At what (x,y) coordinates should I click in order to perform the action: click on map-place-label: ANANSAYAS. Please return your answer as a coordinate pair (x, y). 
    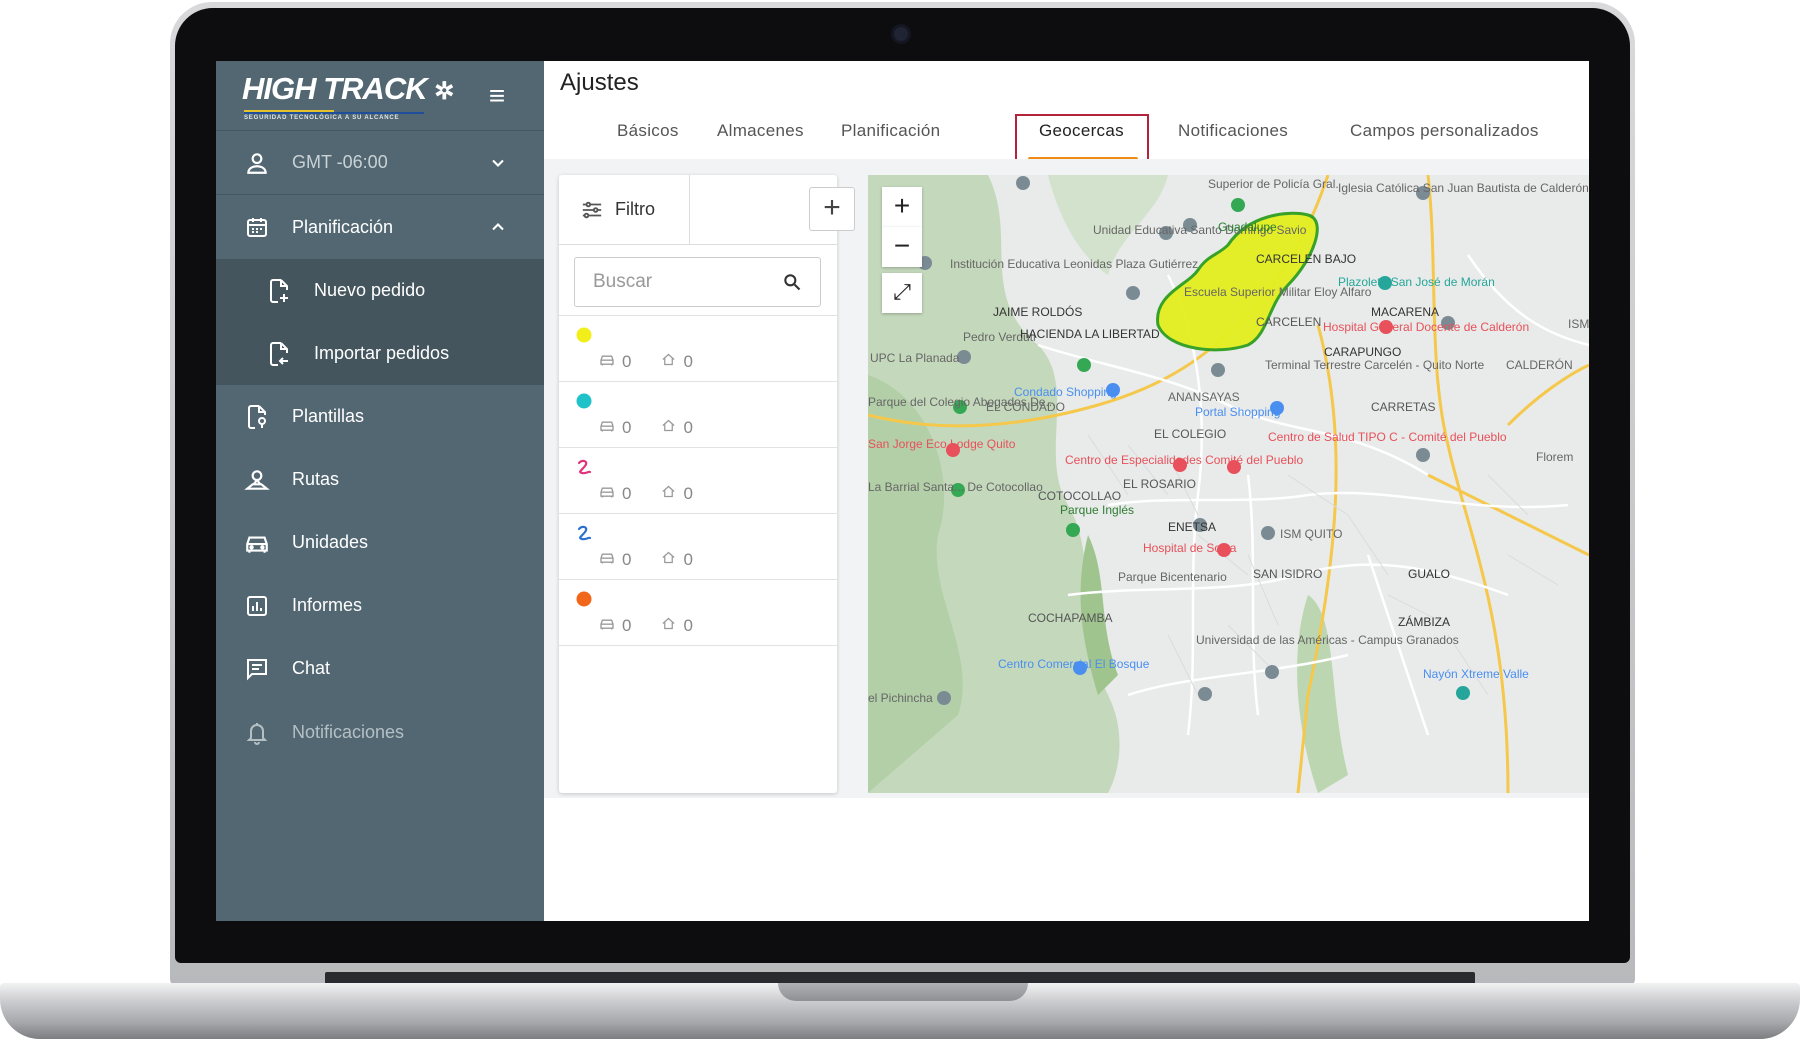
    Looking at the image, I should click on (1204, 397).